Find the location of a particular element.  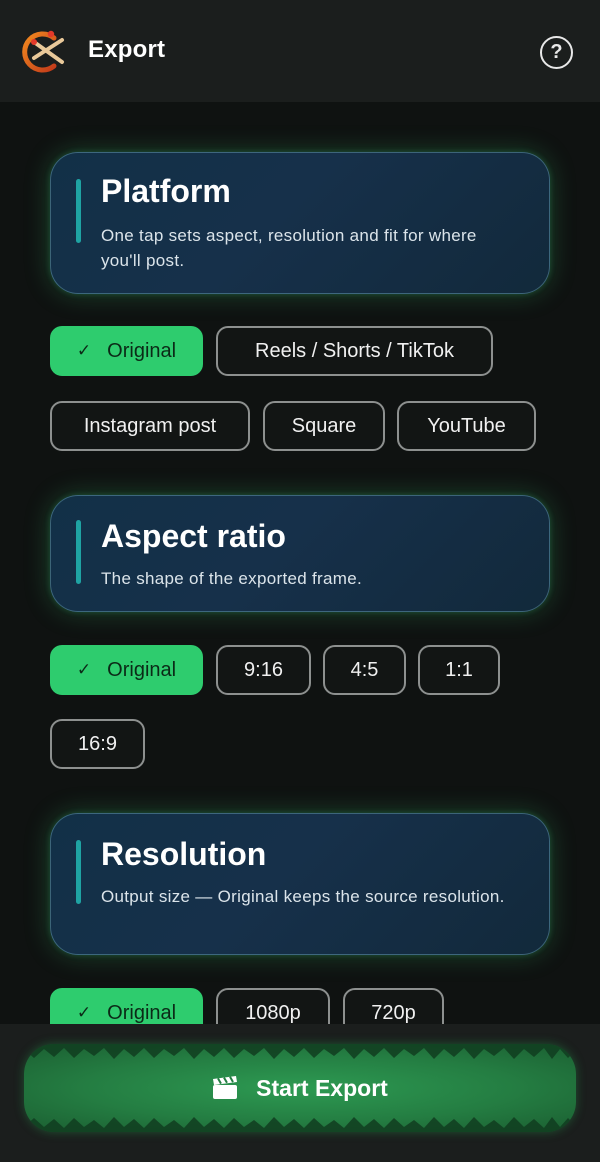

platform-option-instagram-post: Instagram post is located at coordinates (150, 426).